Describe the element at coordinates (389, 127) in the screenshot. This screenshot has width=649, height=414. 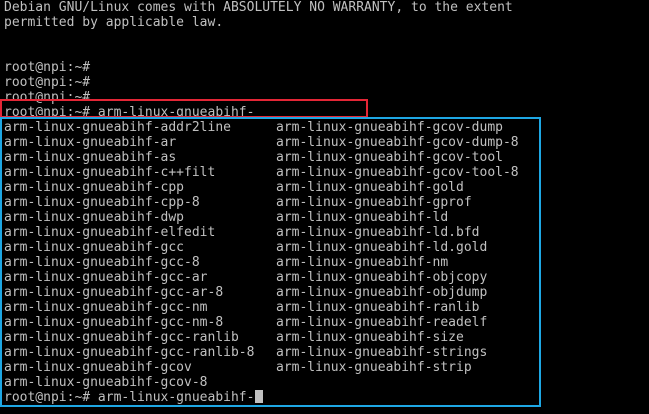
I see `completion-item: arm-linux-gnueabihf-gcov-dump` at that location.